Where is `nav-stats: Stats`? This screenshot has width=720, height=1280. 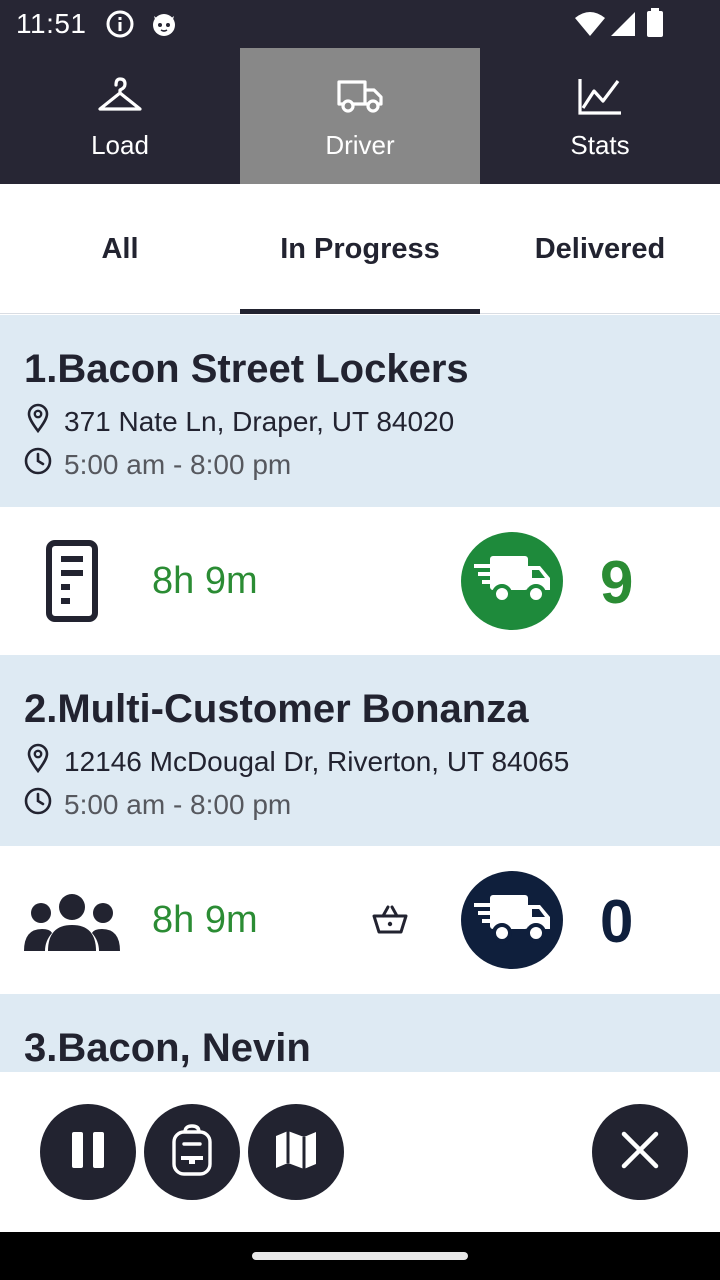
nav-stats: Stats is located at coordinates (600, 116).